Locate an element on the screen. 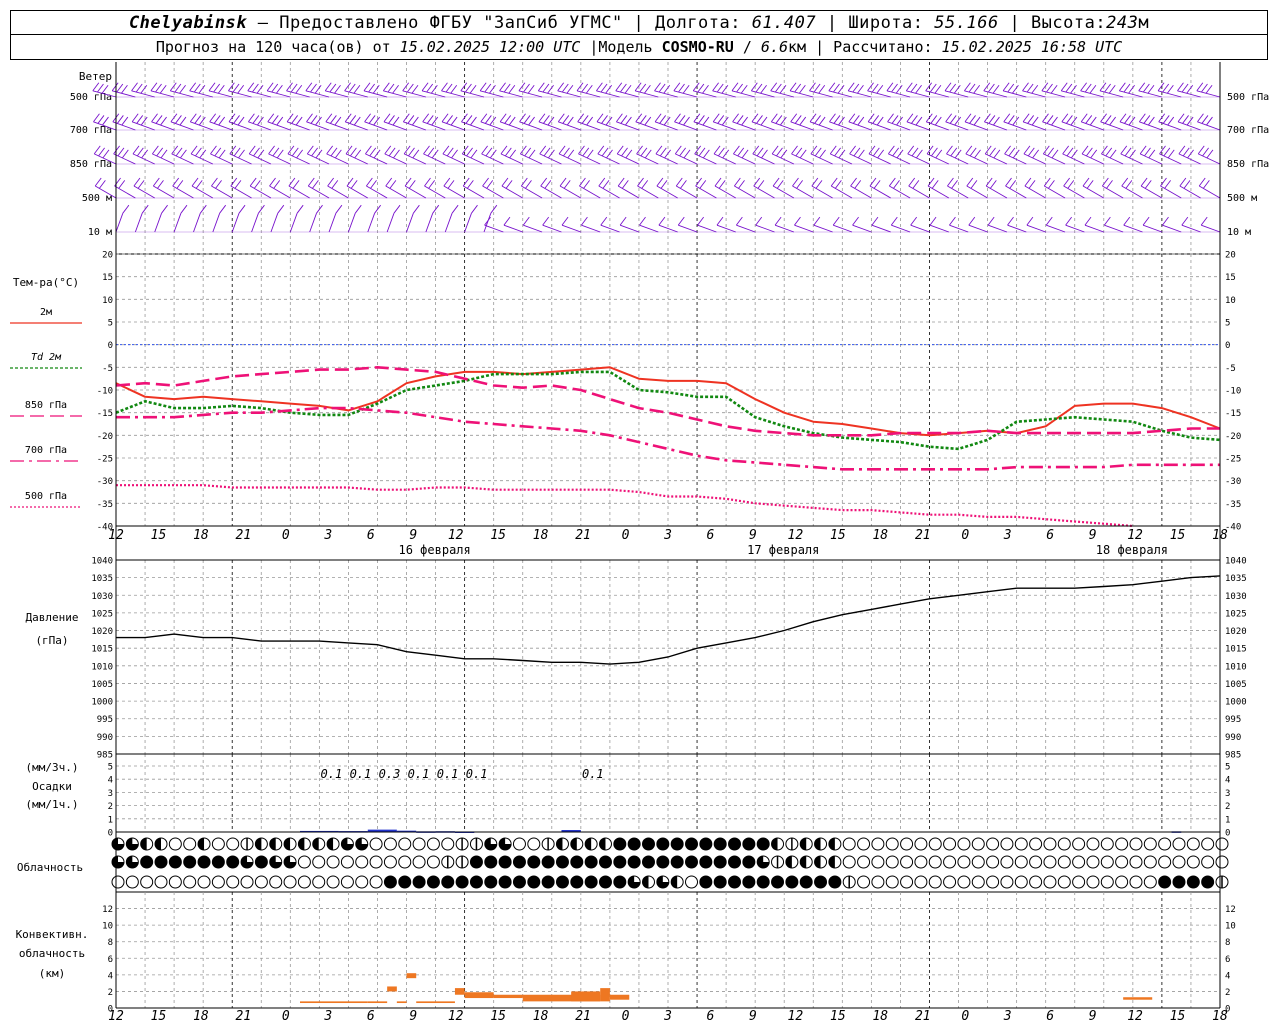 This screenshot has width=1280, height=1024. time-tick-label: 12 is located at coordinates (796, 535).